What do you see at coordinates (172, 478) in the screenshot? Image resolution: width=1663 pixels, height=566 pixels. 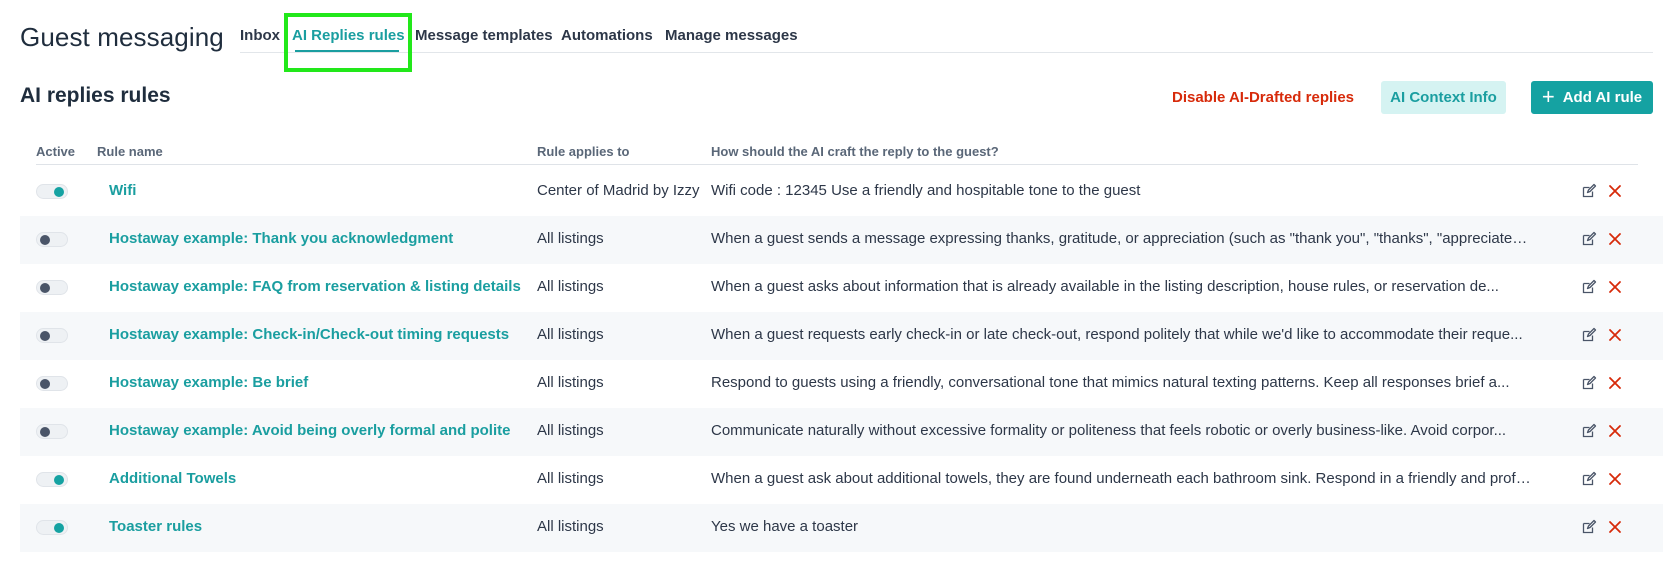 I see `rule-name-link: Additional Towels` at bounding box center [172, 478].